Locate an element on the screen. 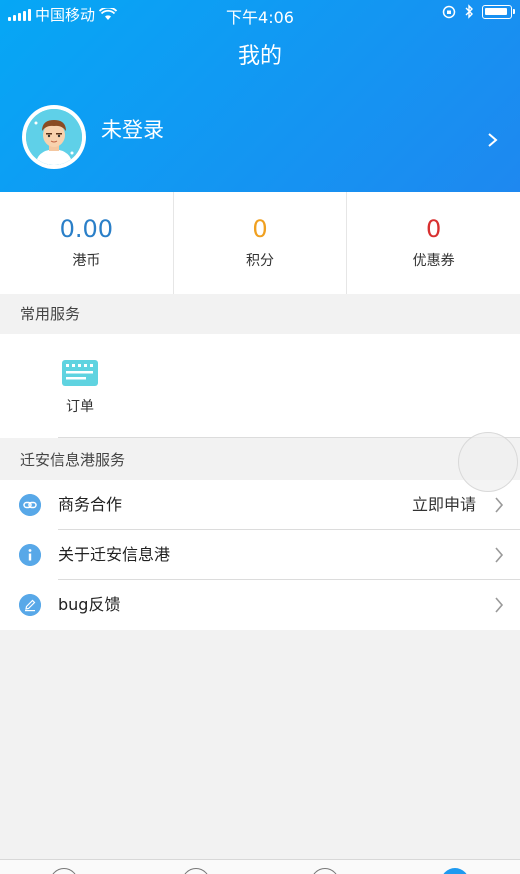 This screenshot has height=874, width=520. stat-points: 0 积分 is located at coordinates (261, 243).